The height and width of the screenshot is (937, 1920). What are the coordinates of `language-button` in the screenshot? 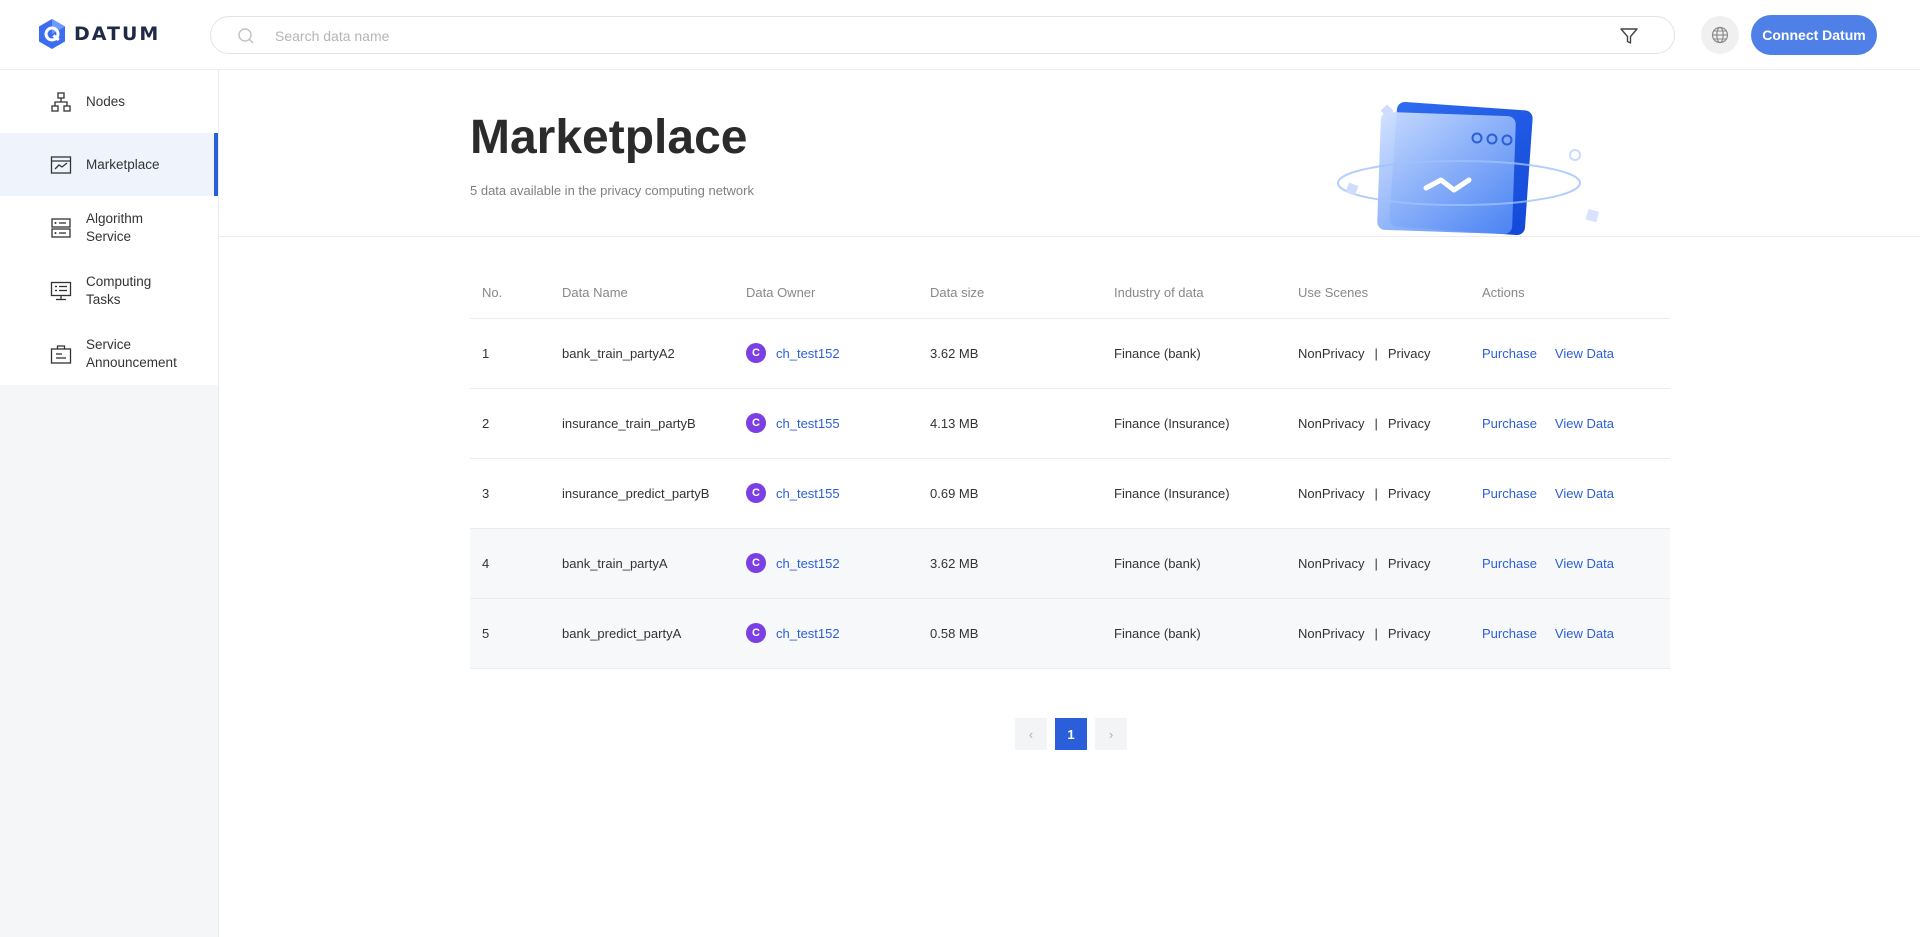 It's located at (1720, 35).